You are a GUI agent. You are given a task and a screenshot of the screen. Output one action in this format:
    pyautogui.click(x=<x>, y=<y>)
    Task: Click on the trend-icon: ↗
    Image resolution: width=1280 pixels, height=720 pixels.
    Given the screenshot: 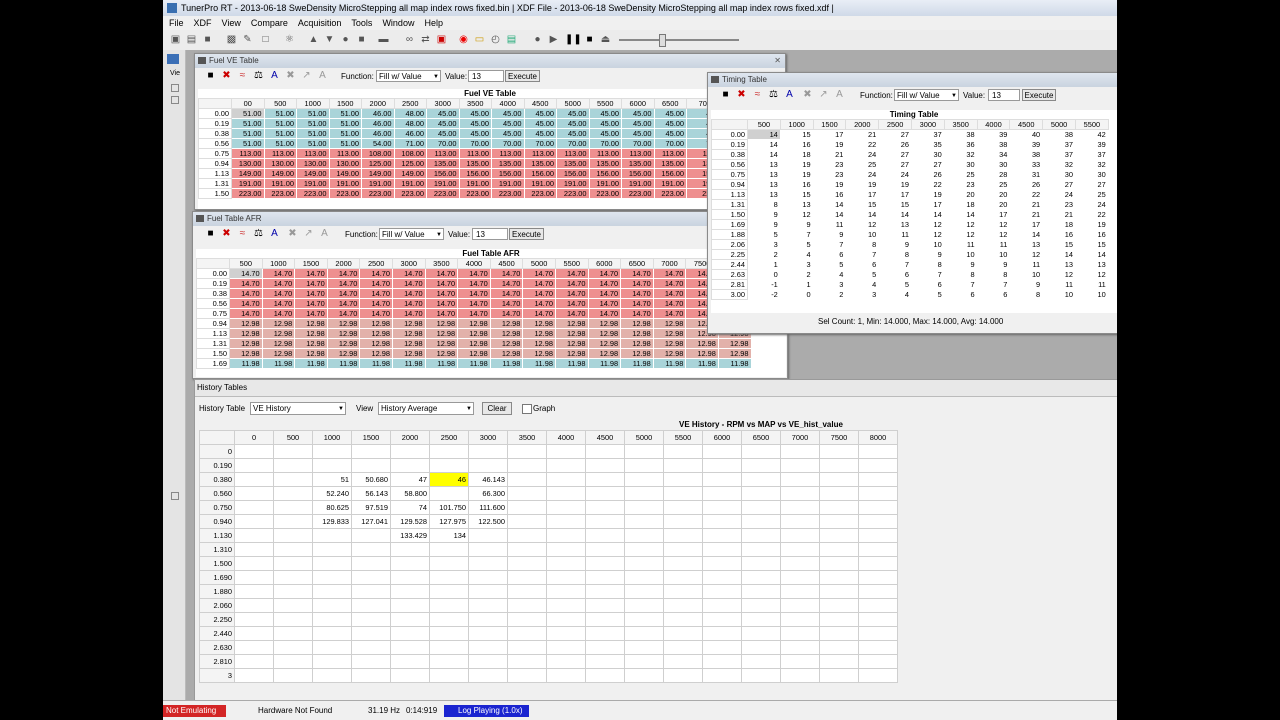 What is the action you would take?
    pyautogui.click(x=306, y=76)
    